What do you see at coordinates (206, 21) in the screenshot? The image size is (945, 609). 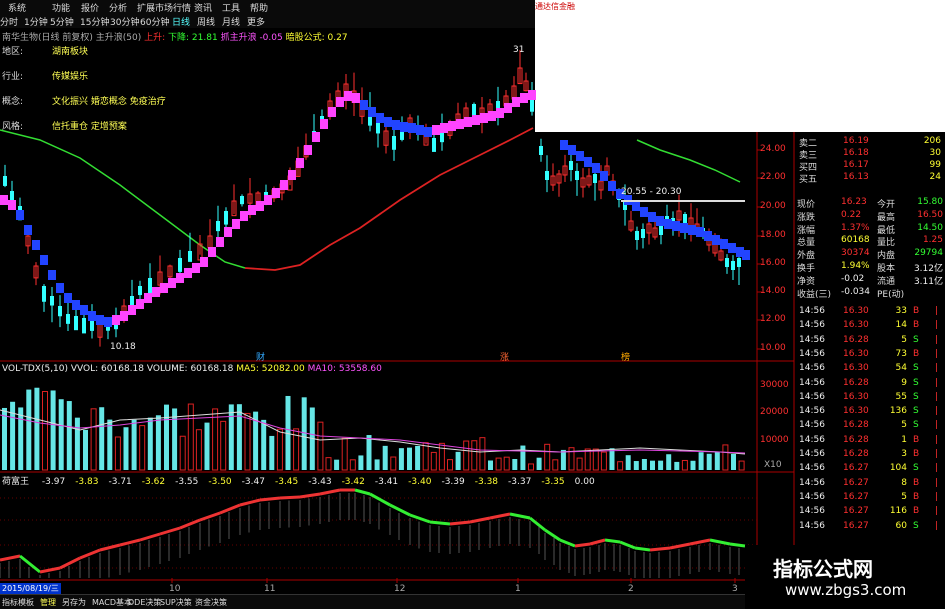 I see `period-tab-7: 周线` at bounding box center [206, 21].